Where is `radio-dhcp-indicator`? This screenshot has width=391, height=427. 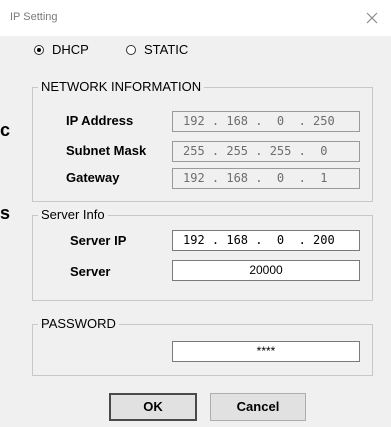 radio-dhcp-indicator is located at coordinates (39, 49).